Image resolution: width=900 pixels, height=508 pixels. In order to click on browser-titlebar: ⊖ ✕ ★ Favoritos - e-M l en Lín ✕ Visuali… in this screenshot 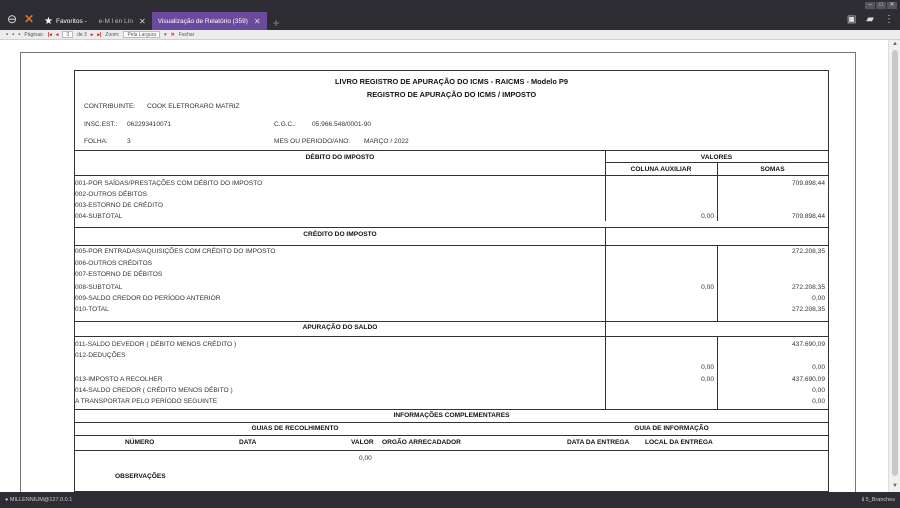, I will do `click(450, 15)`.